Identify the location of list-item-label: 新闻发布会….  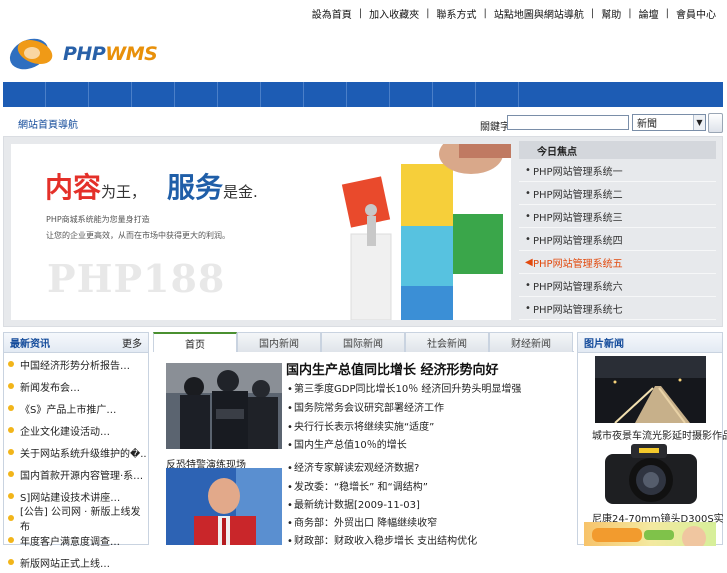
(50, 388).